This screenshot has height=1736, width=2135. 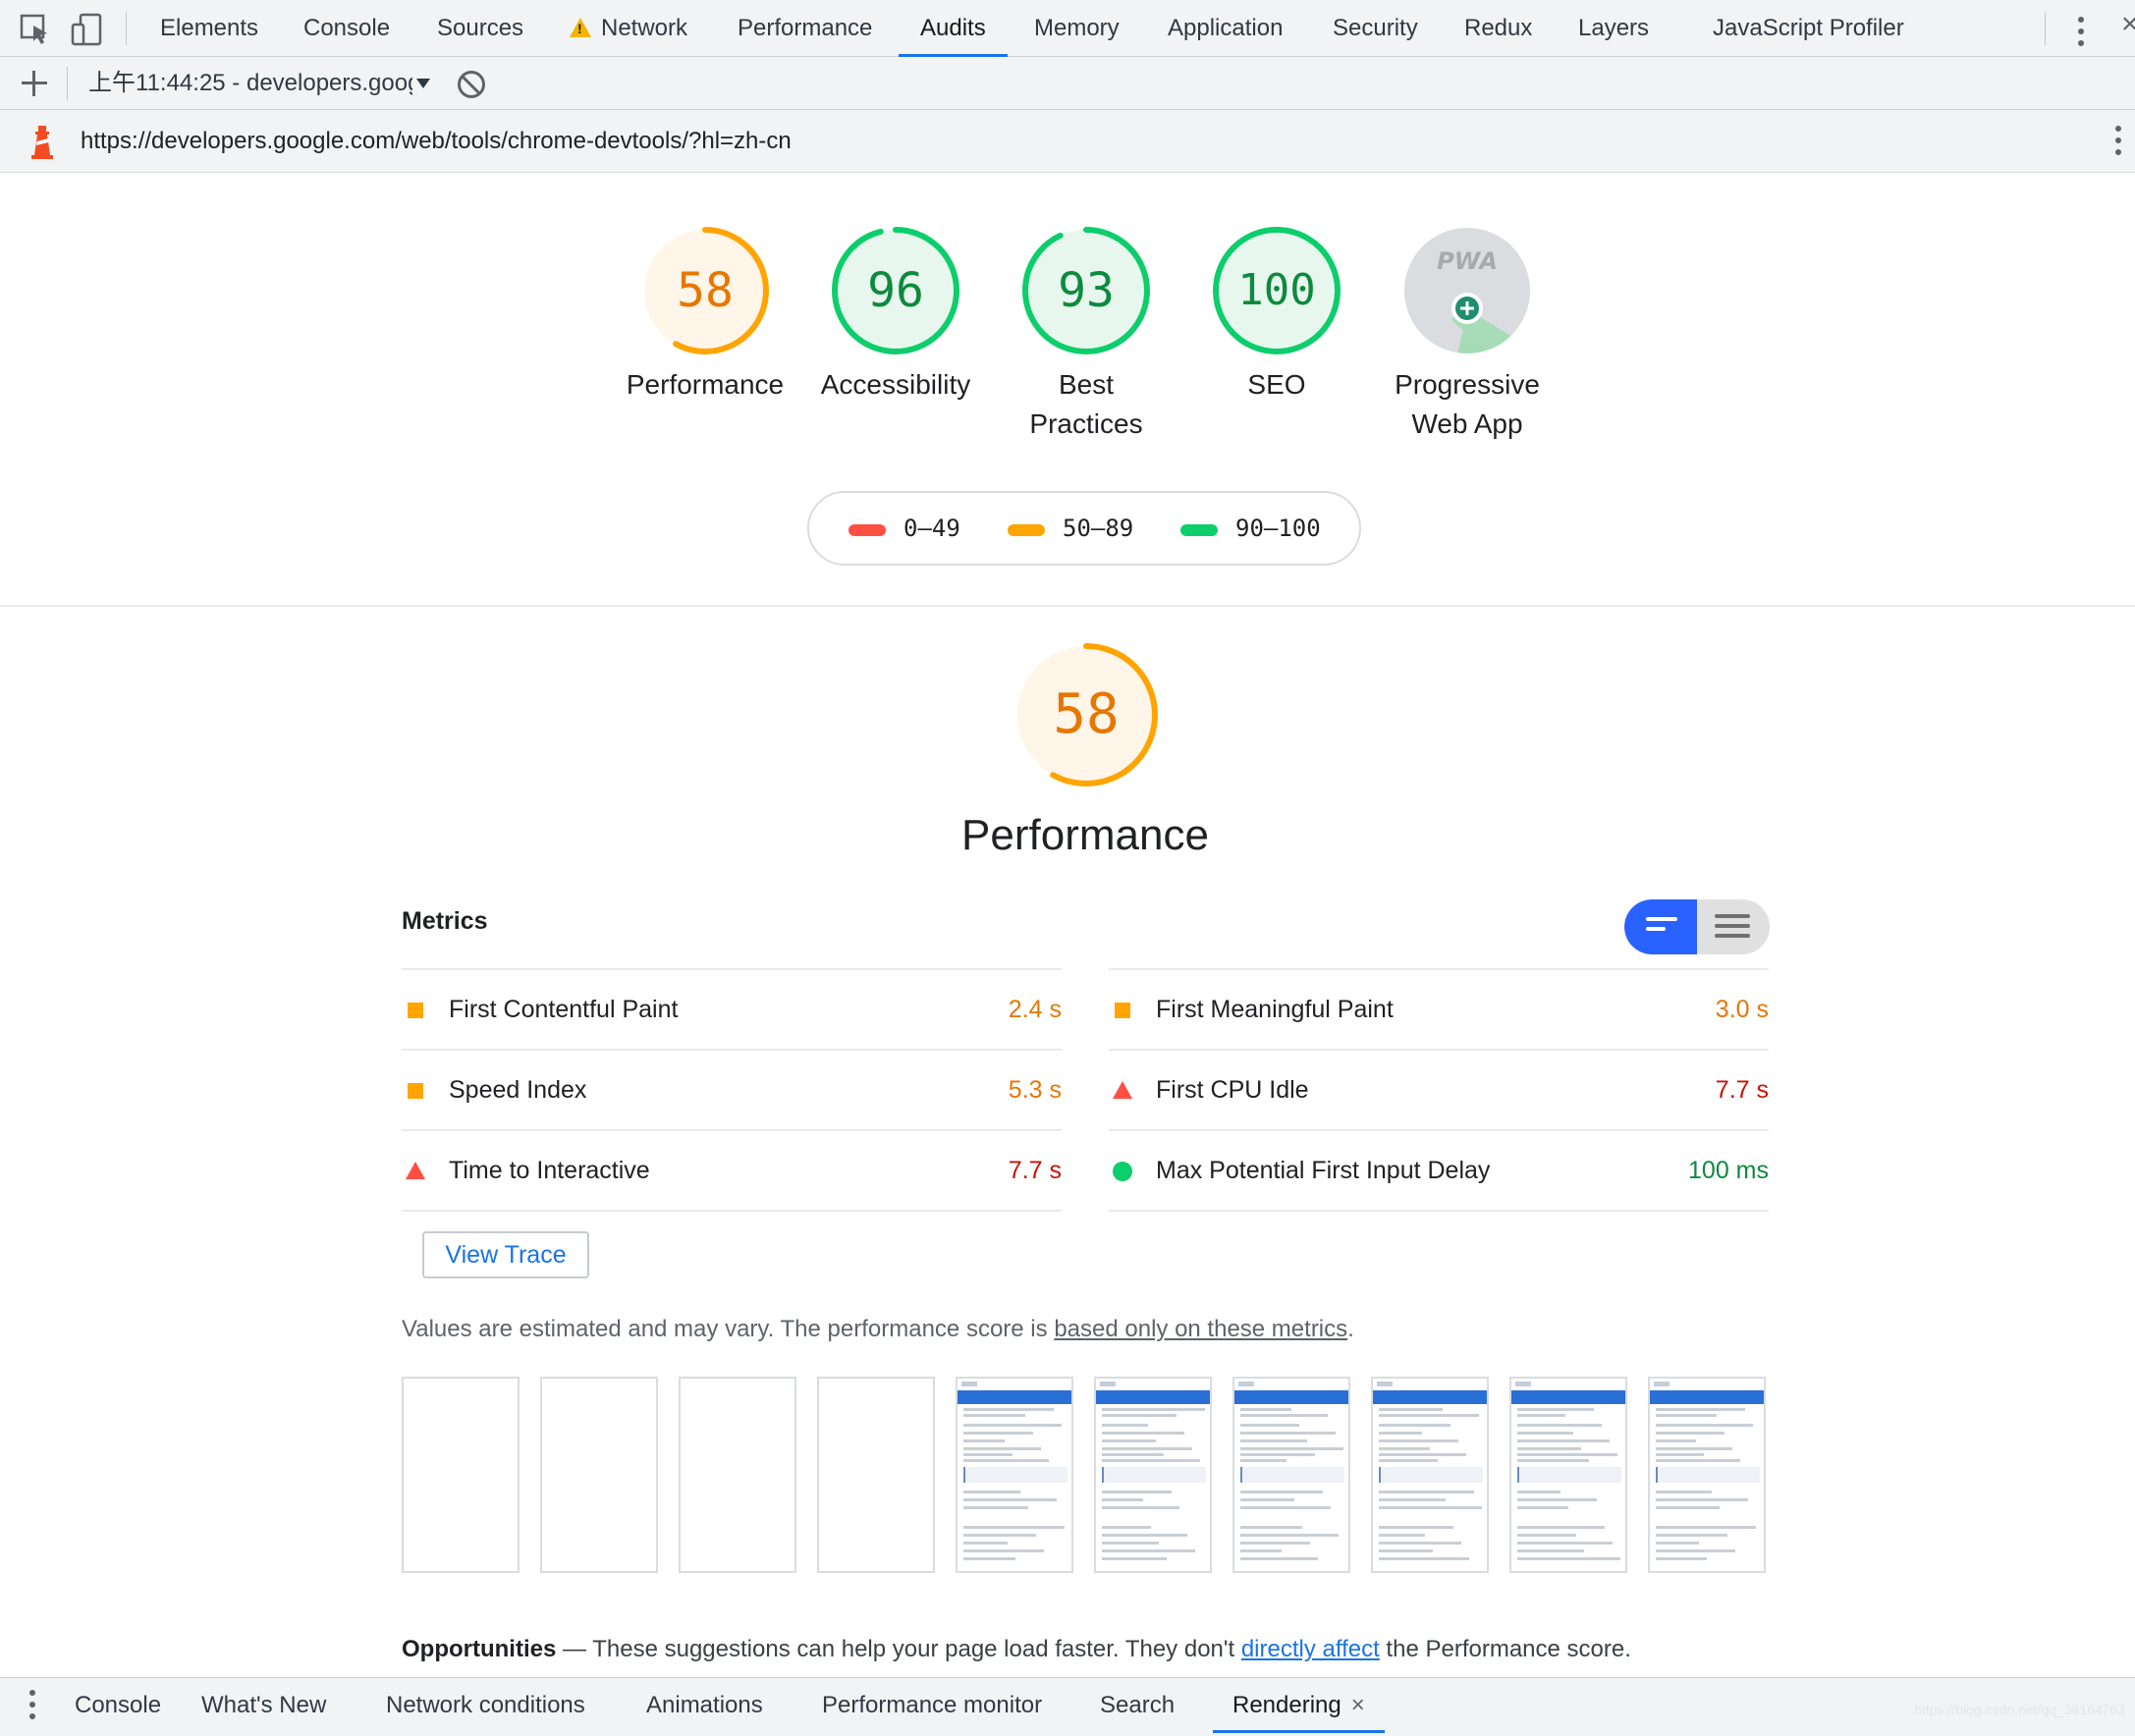 I want to click on close-icon: ×, so click(x=1358, y=1705).